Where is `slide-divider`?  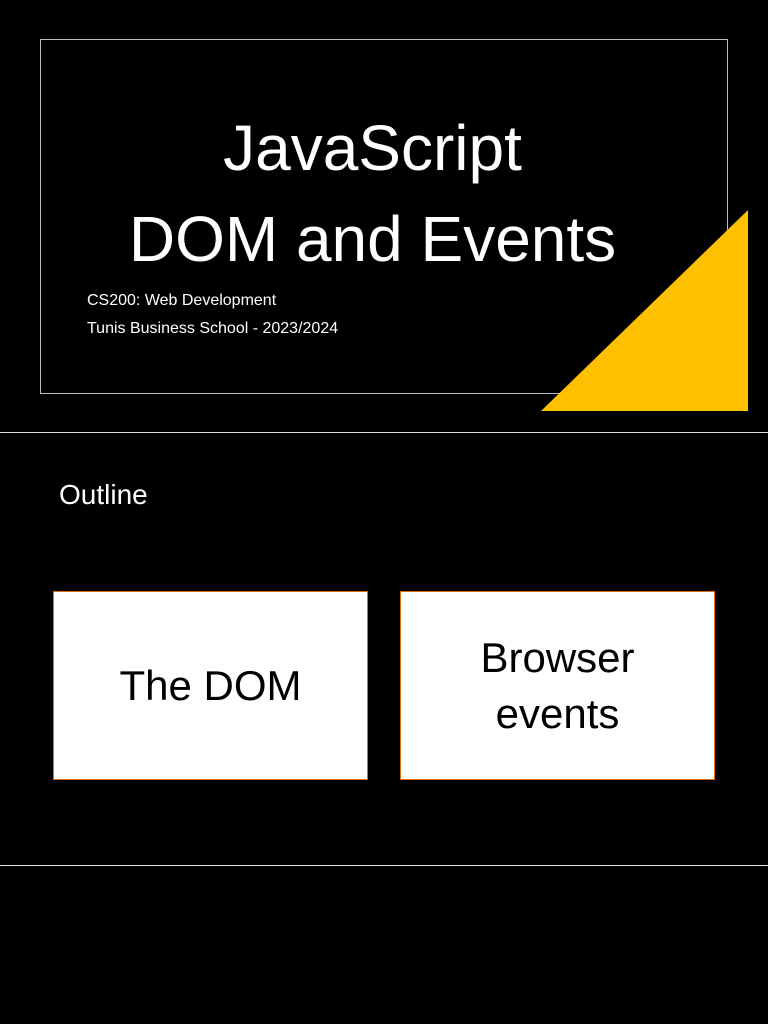 slide-divider is located at coordinates (384, 865).